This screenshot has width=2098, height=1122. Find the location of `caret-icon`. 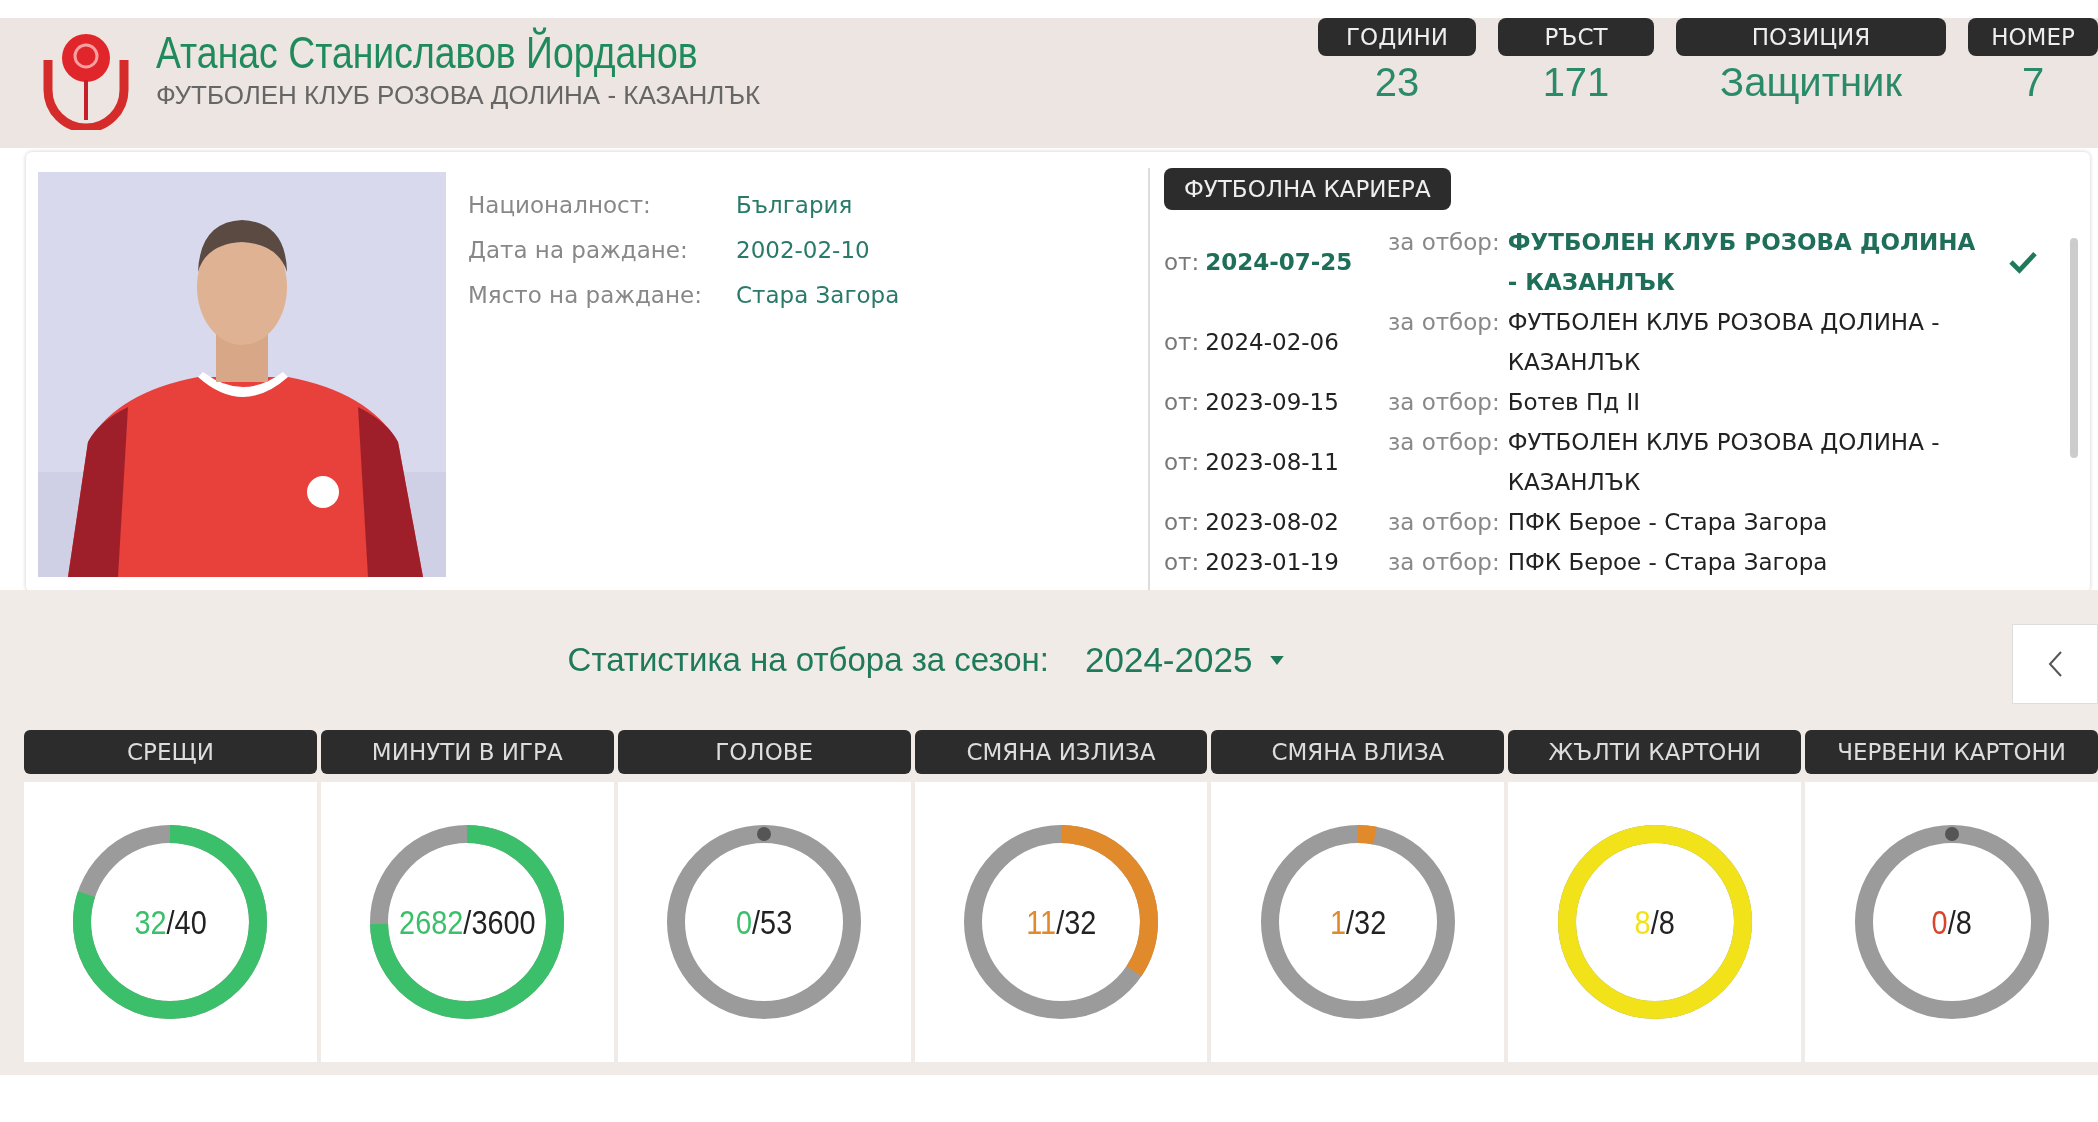

caret-icon is located at coordinates (1277, 660).